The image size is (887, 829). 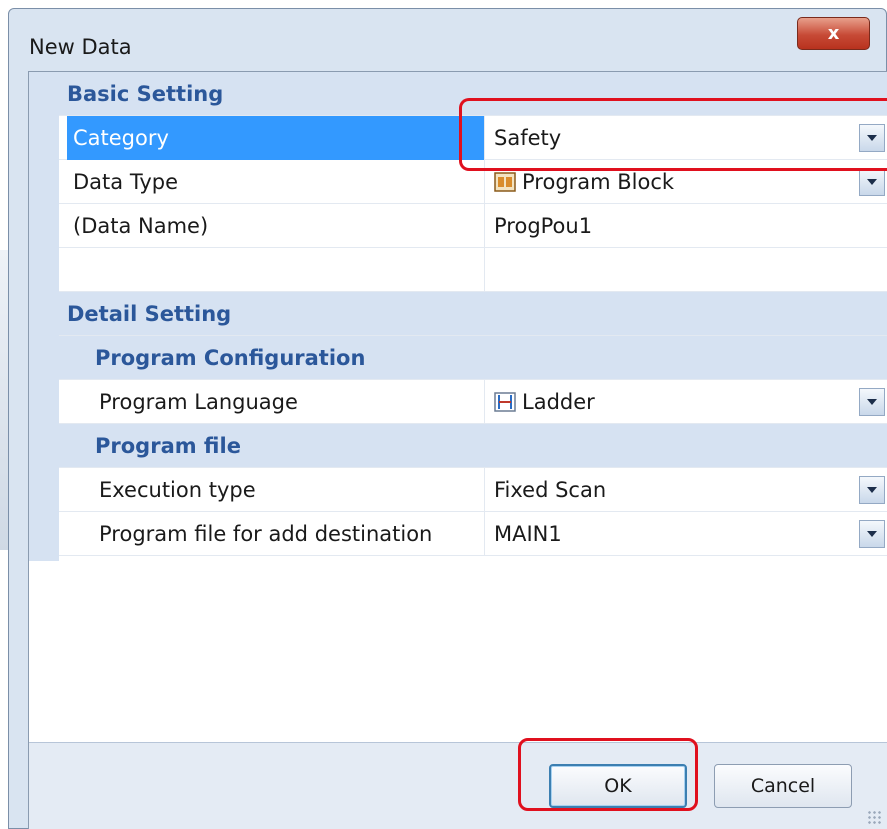 I want to click on program-language-label: Program Language, so click(x=289, y=402).